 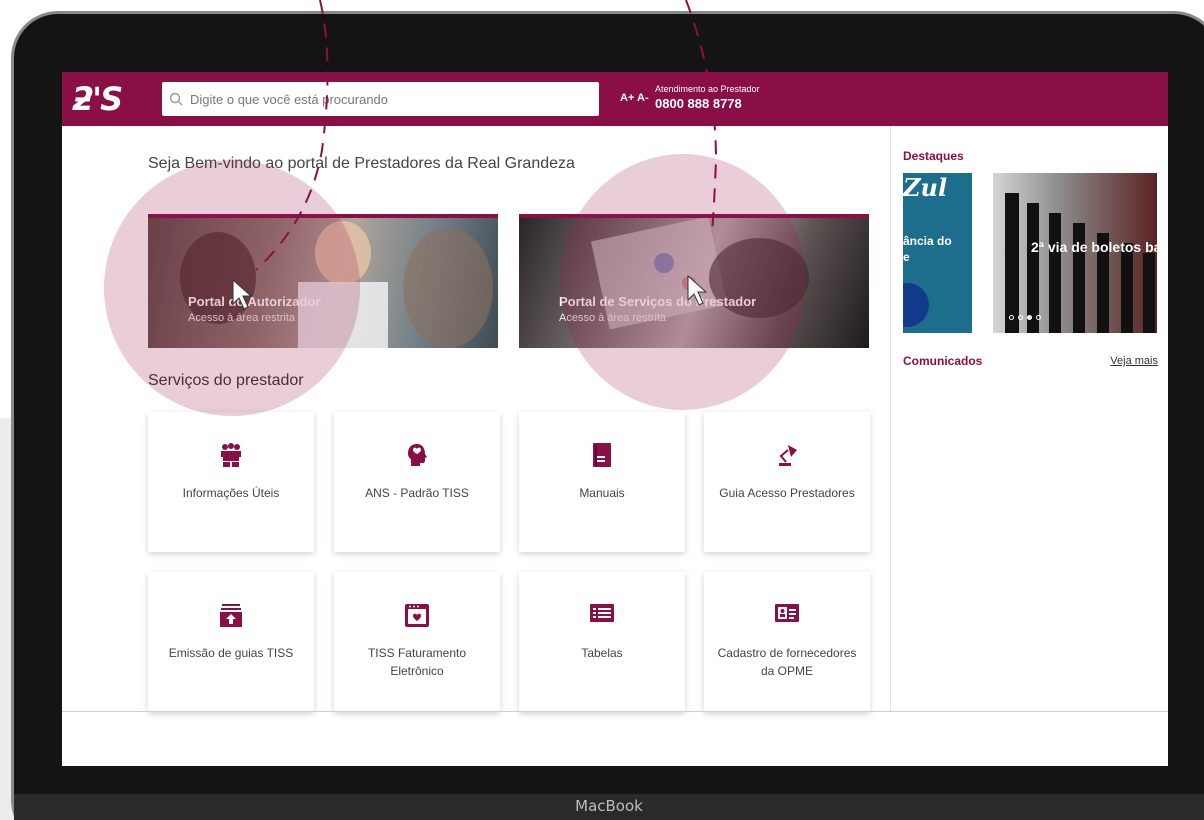 I want to click on support-phone: 0800 888 8778, so click(x=707, y=103).